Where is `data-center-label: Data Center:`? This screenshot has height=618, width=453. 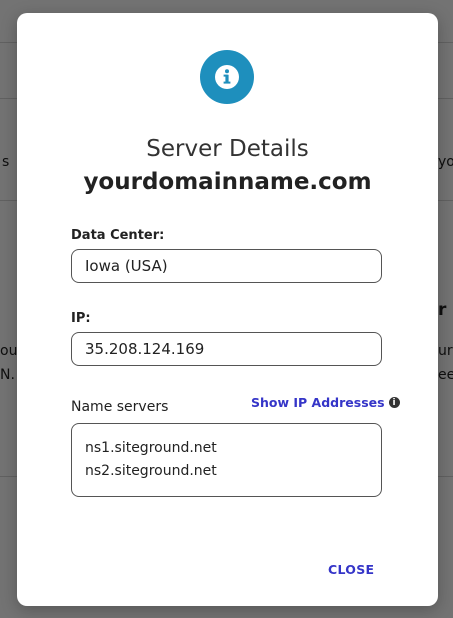 data-center-label: Data Center: is located at coordinates (118, 235).